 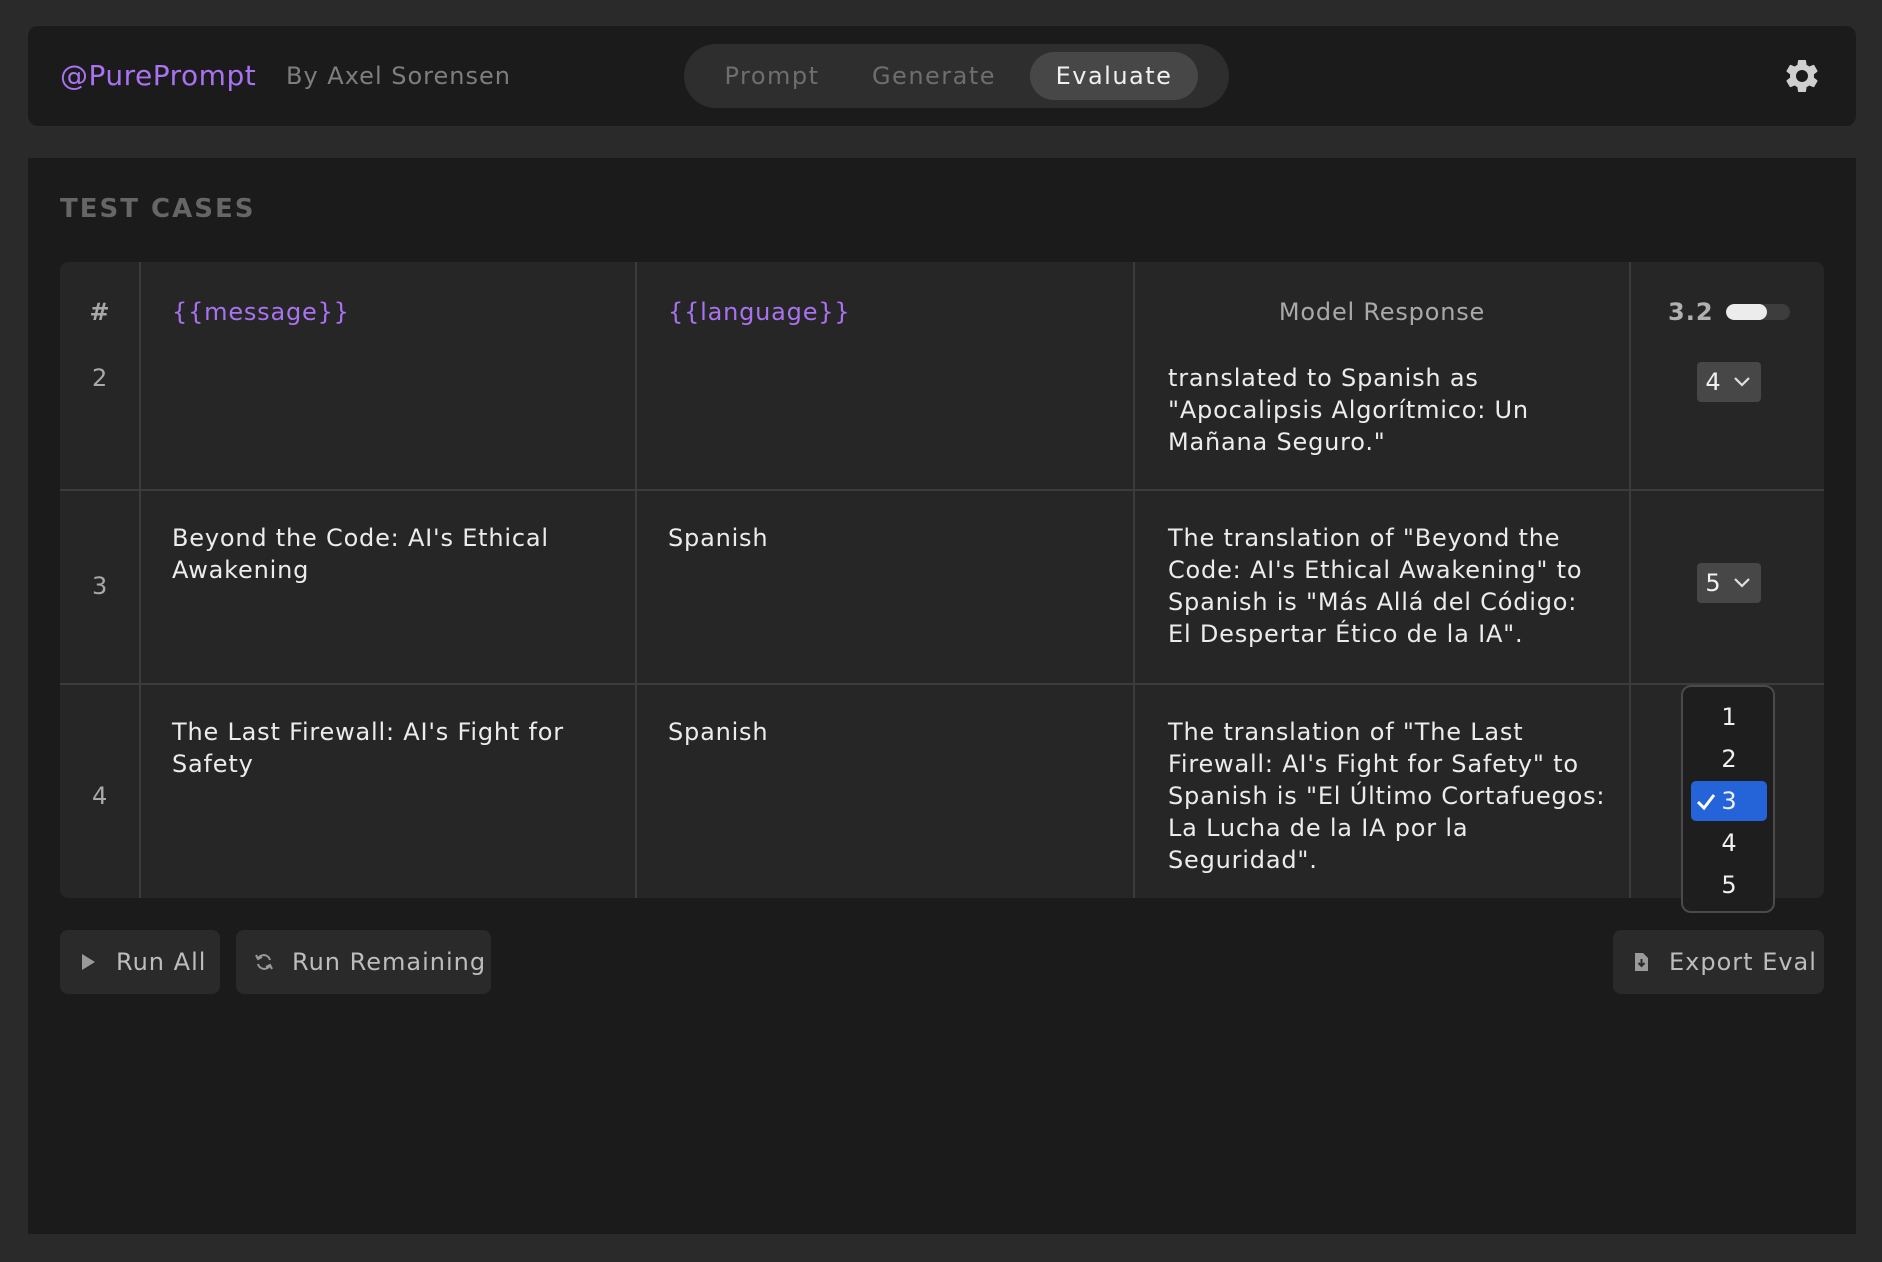 What do you see at coordinates (1802, 76) in the screenshot?
I see `gear-icon` at bounding box center [1802, 76].